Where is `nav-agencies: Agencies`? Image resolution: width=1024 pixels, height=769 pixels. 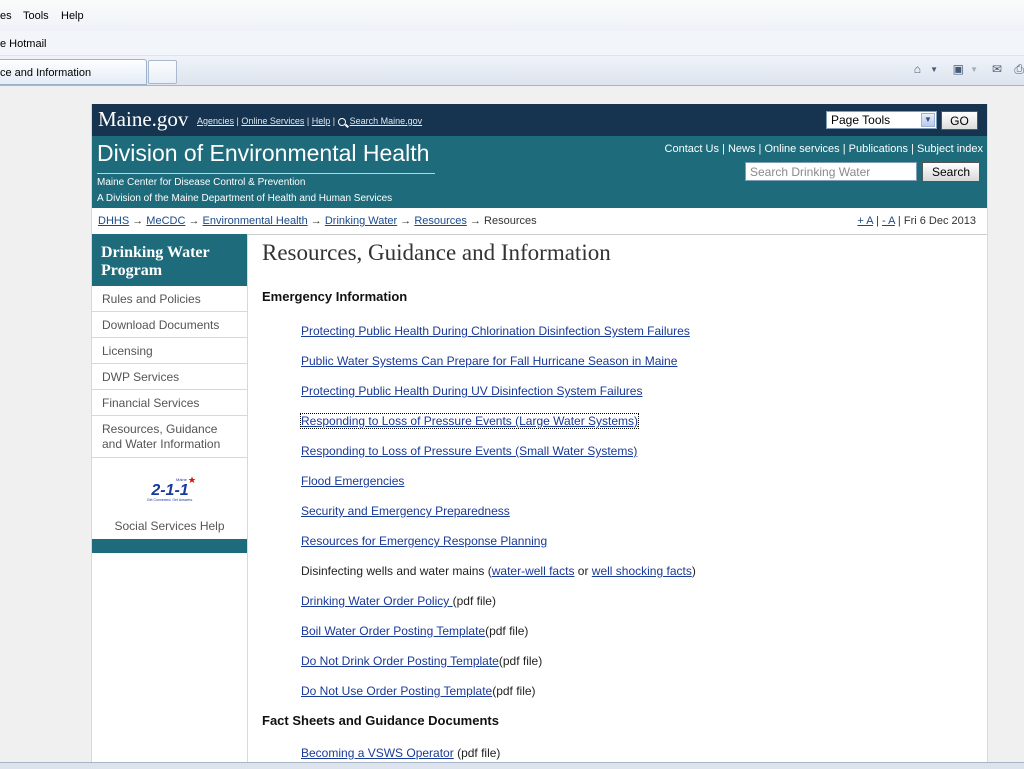 nav-agencies: Agencies is located at coordinates (215, 121).